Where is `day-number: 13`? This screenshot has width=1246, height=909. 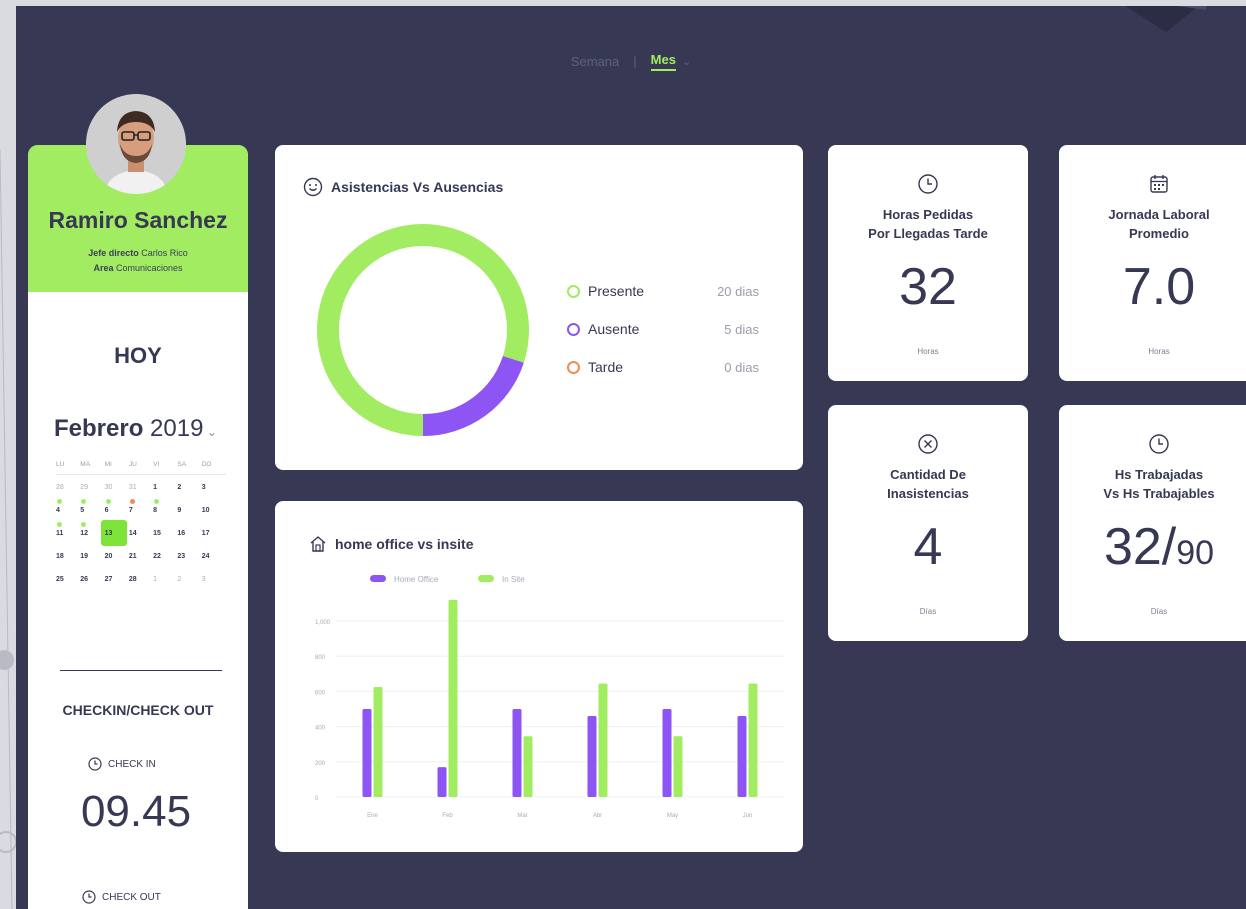
day-number: 13 is located at coordinates (108, 533).